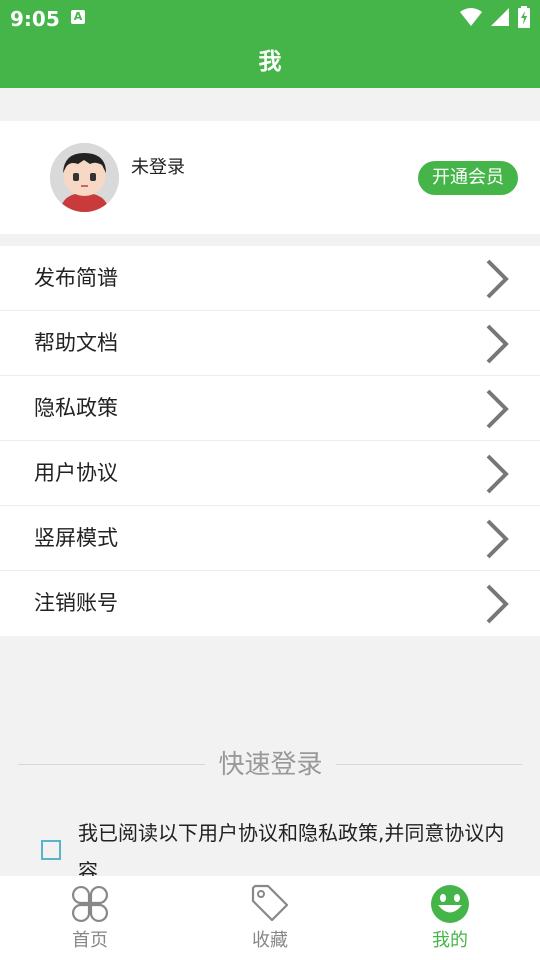 The width and height of the screenshot is (540, 960). Describe the element at coordinates (270, 903) in the screenshot. I see `tag-icon` at that location.